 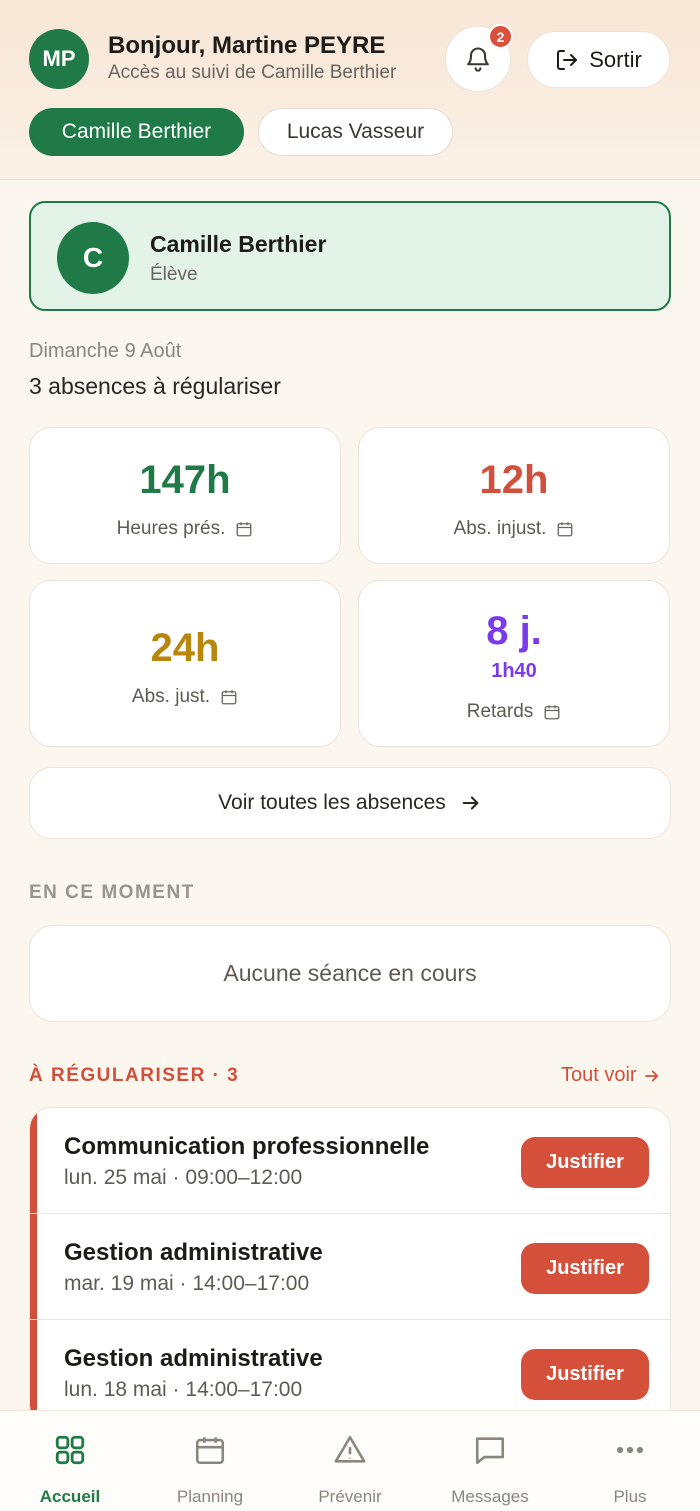 I want to click on see-all-link: Tout voir, so click(x=611, y=1075).